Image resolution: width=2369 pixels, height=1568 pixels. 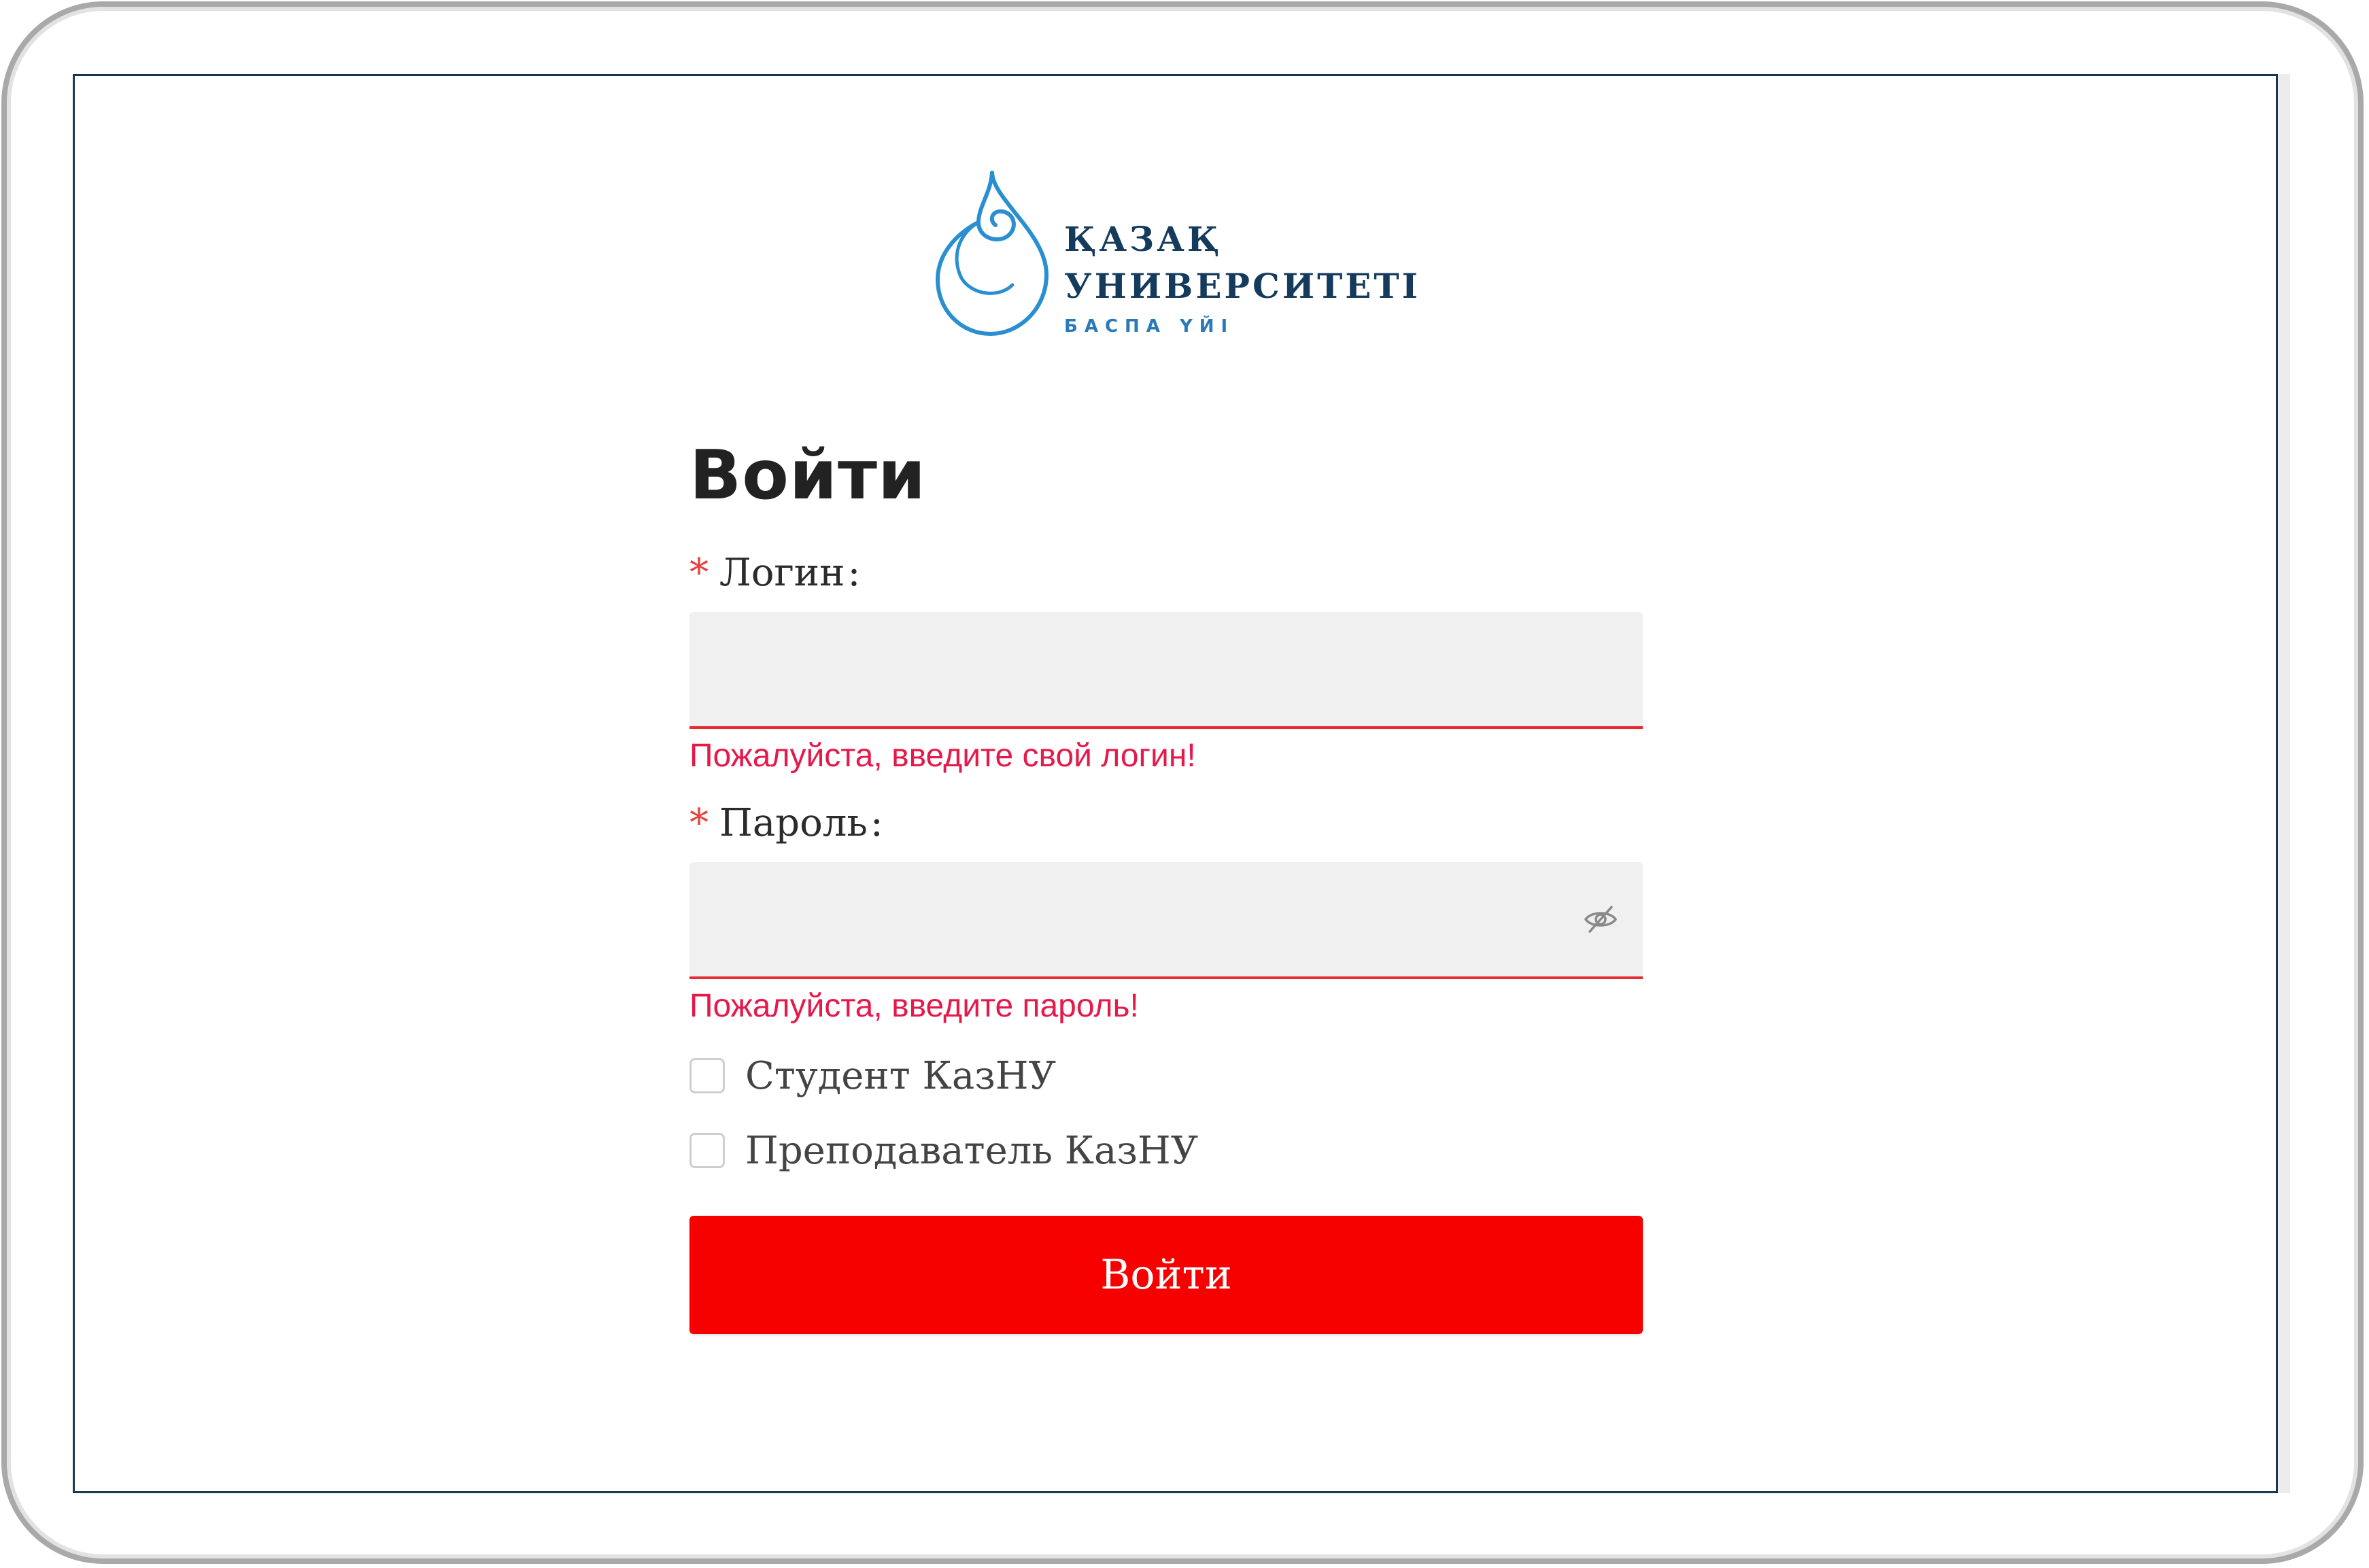 I want to click on logo-text-line1: ҚАЗАҚ, so click(x=1143, y=239).